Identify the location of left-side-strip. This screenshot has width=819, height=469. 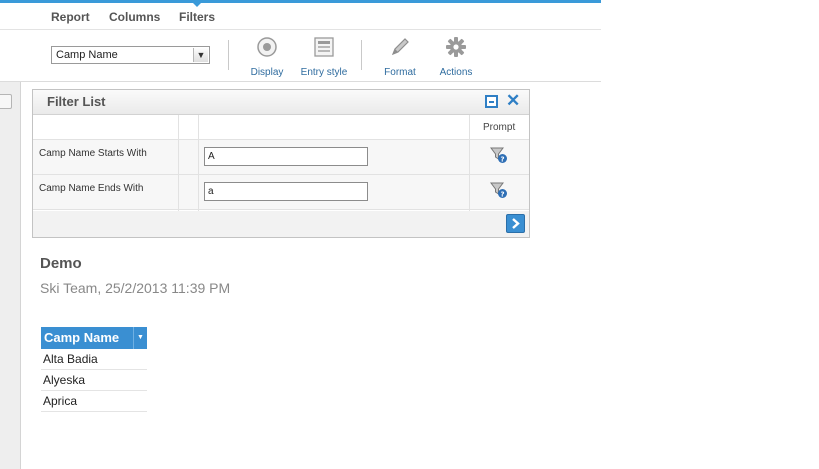
(10, 275).